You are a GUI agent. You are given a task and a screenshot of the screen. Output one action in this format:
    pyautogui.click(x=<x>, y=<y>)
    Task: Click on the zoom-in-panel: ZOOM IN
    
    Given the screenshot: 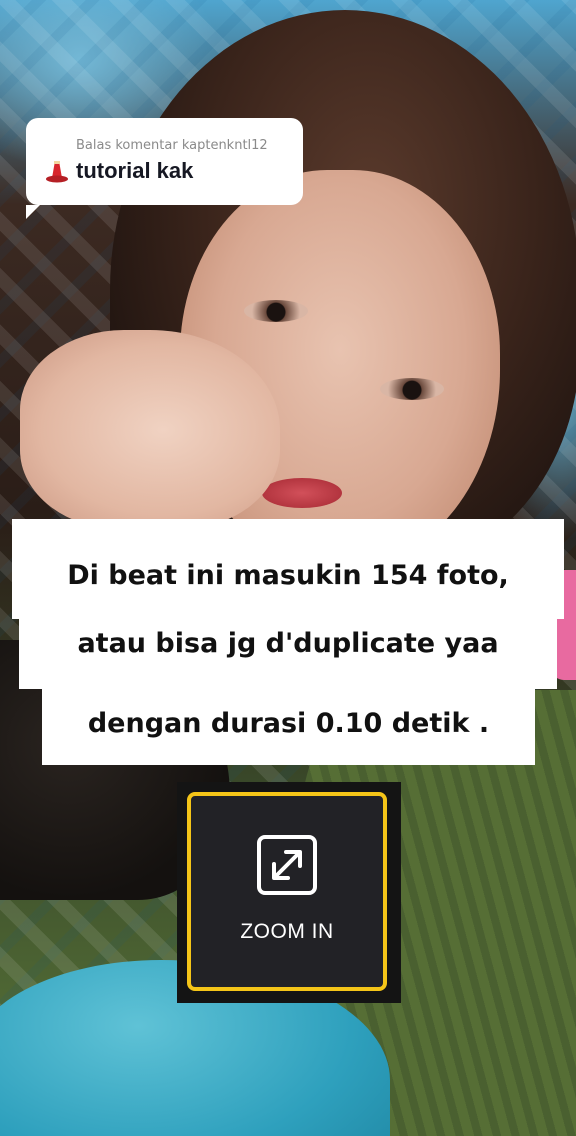 What is the action you would take?
    pyautogui.click(x=289, y=892)
    